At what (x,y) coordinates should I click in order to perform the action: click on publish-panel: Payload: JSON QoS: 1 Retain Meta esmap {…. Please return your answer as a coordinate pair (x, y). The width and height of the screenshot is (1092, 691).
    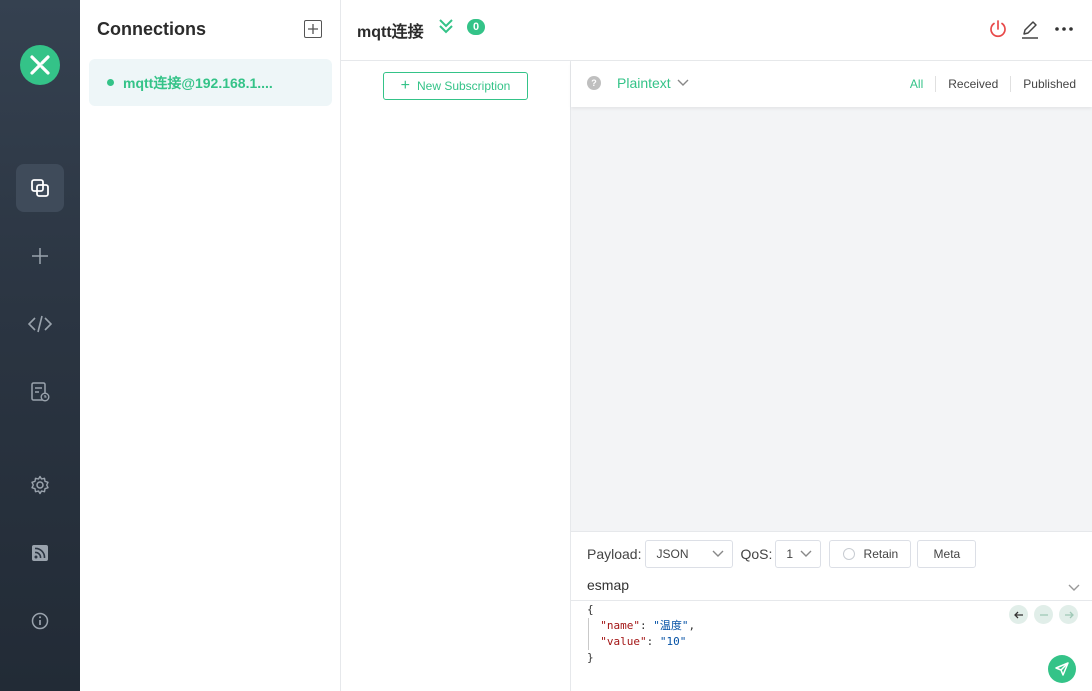
    Looking at the image, I should click on (831, 611).